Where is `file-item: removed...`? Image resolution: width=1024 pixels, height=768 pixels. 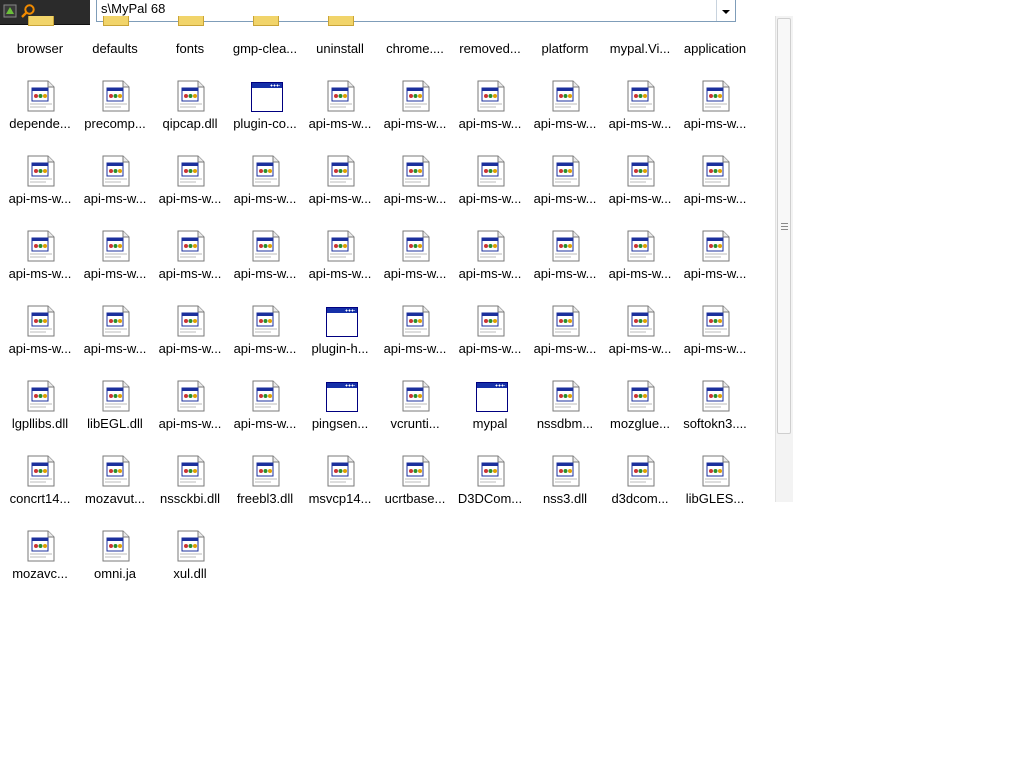 file-item: removed... is located at coordinates (490, 30).